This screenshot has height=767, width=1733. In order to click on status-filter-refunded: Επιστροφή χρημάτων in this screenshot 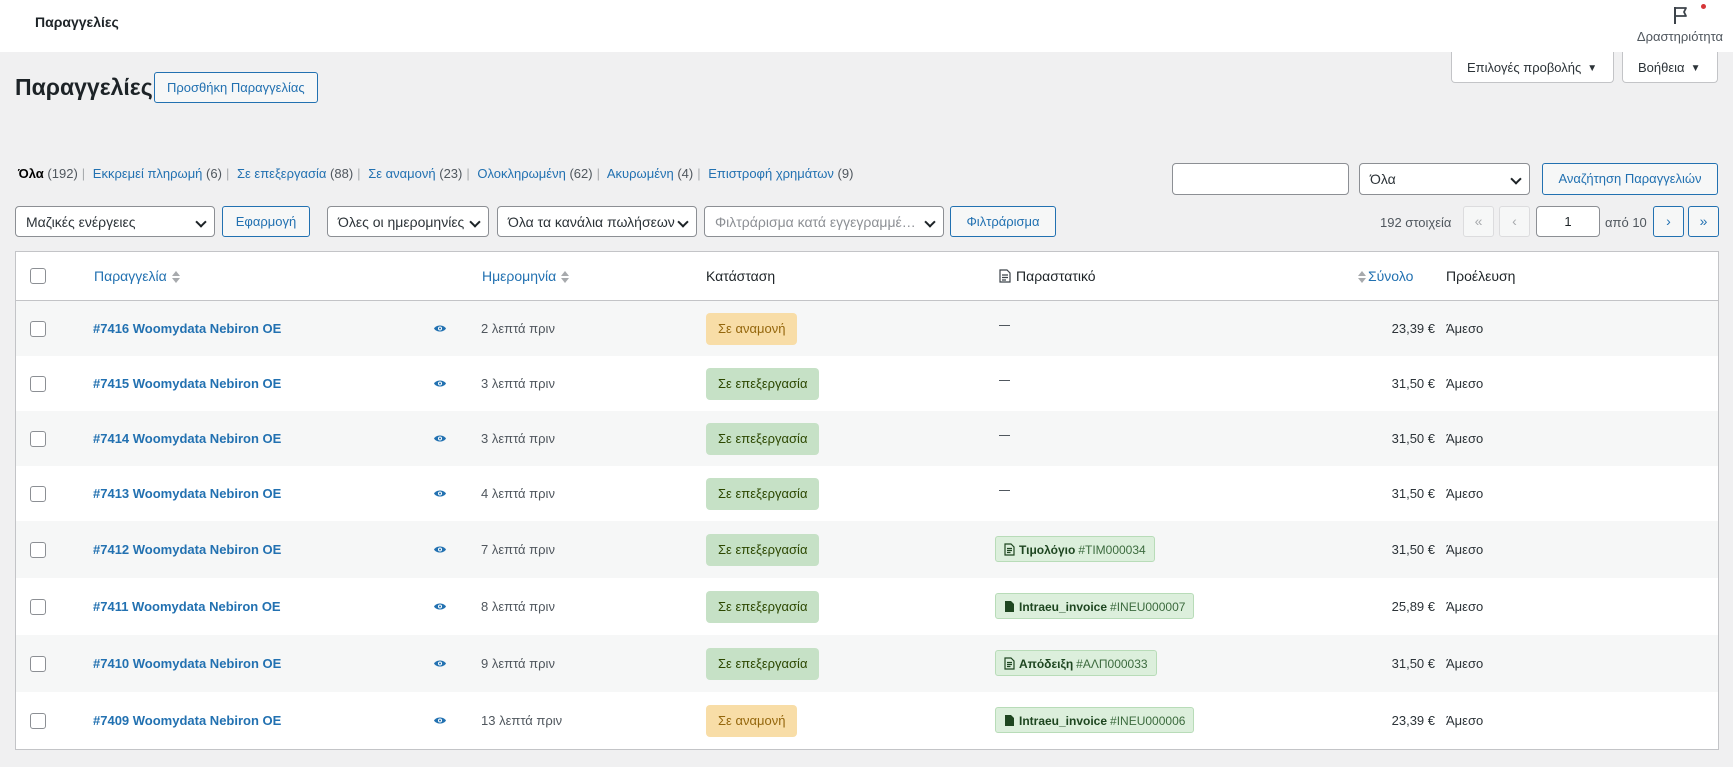, I will do `click(771, 173)`.